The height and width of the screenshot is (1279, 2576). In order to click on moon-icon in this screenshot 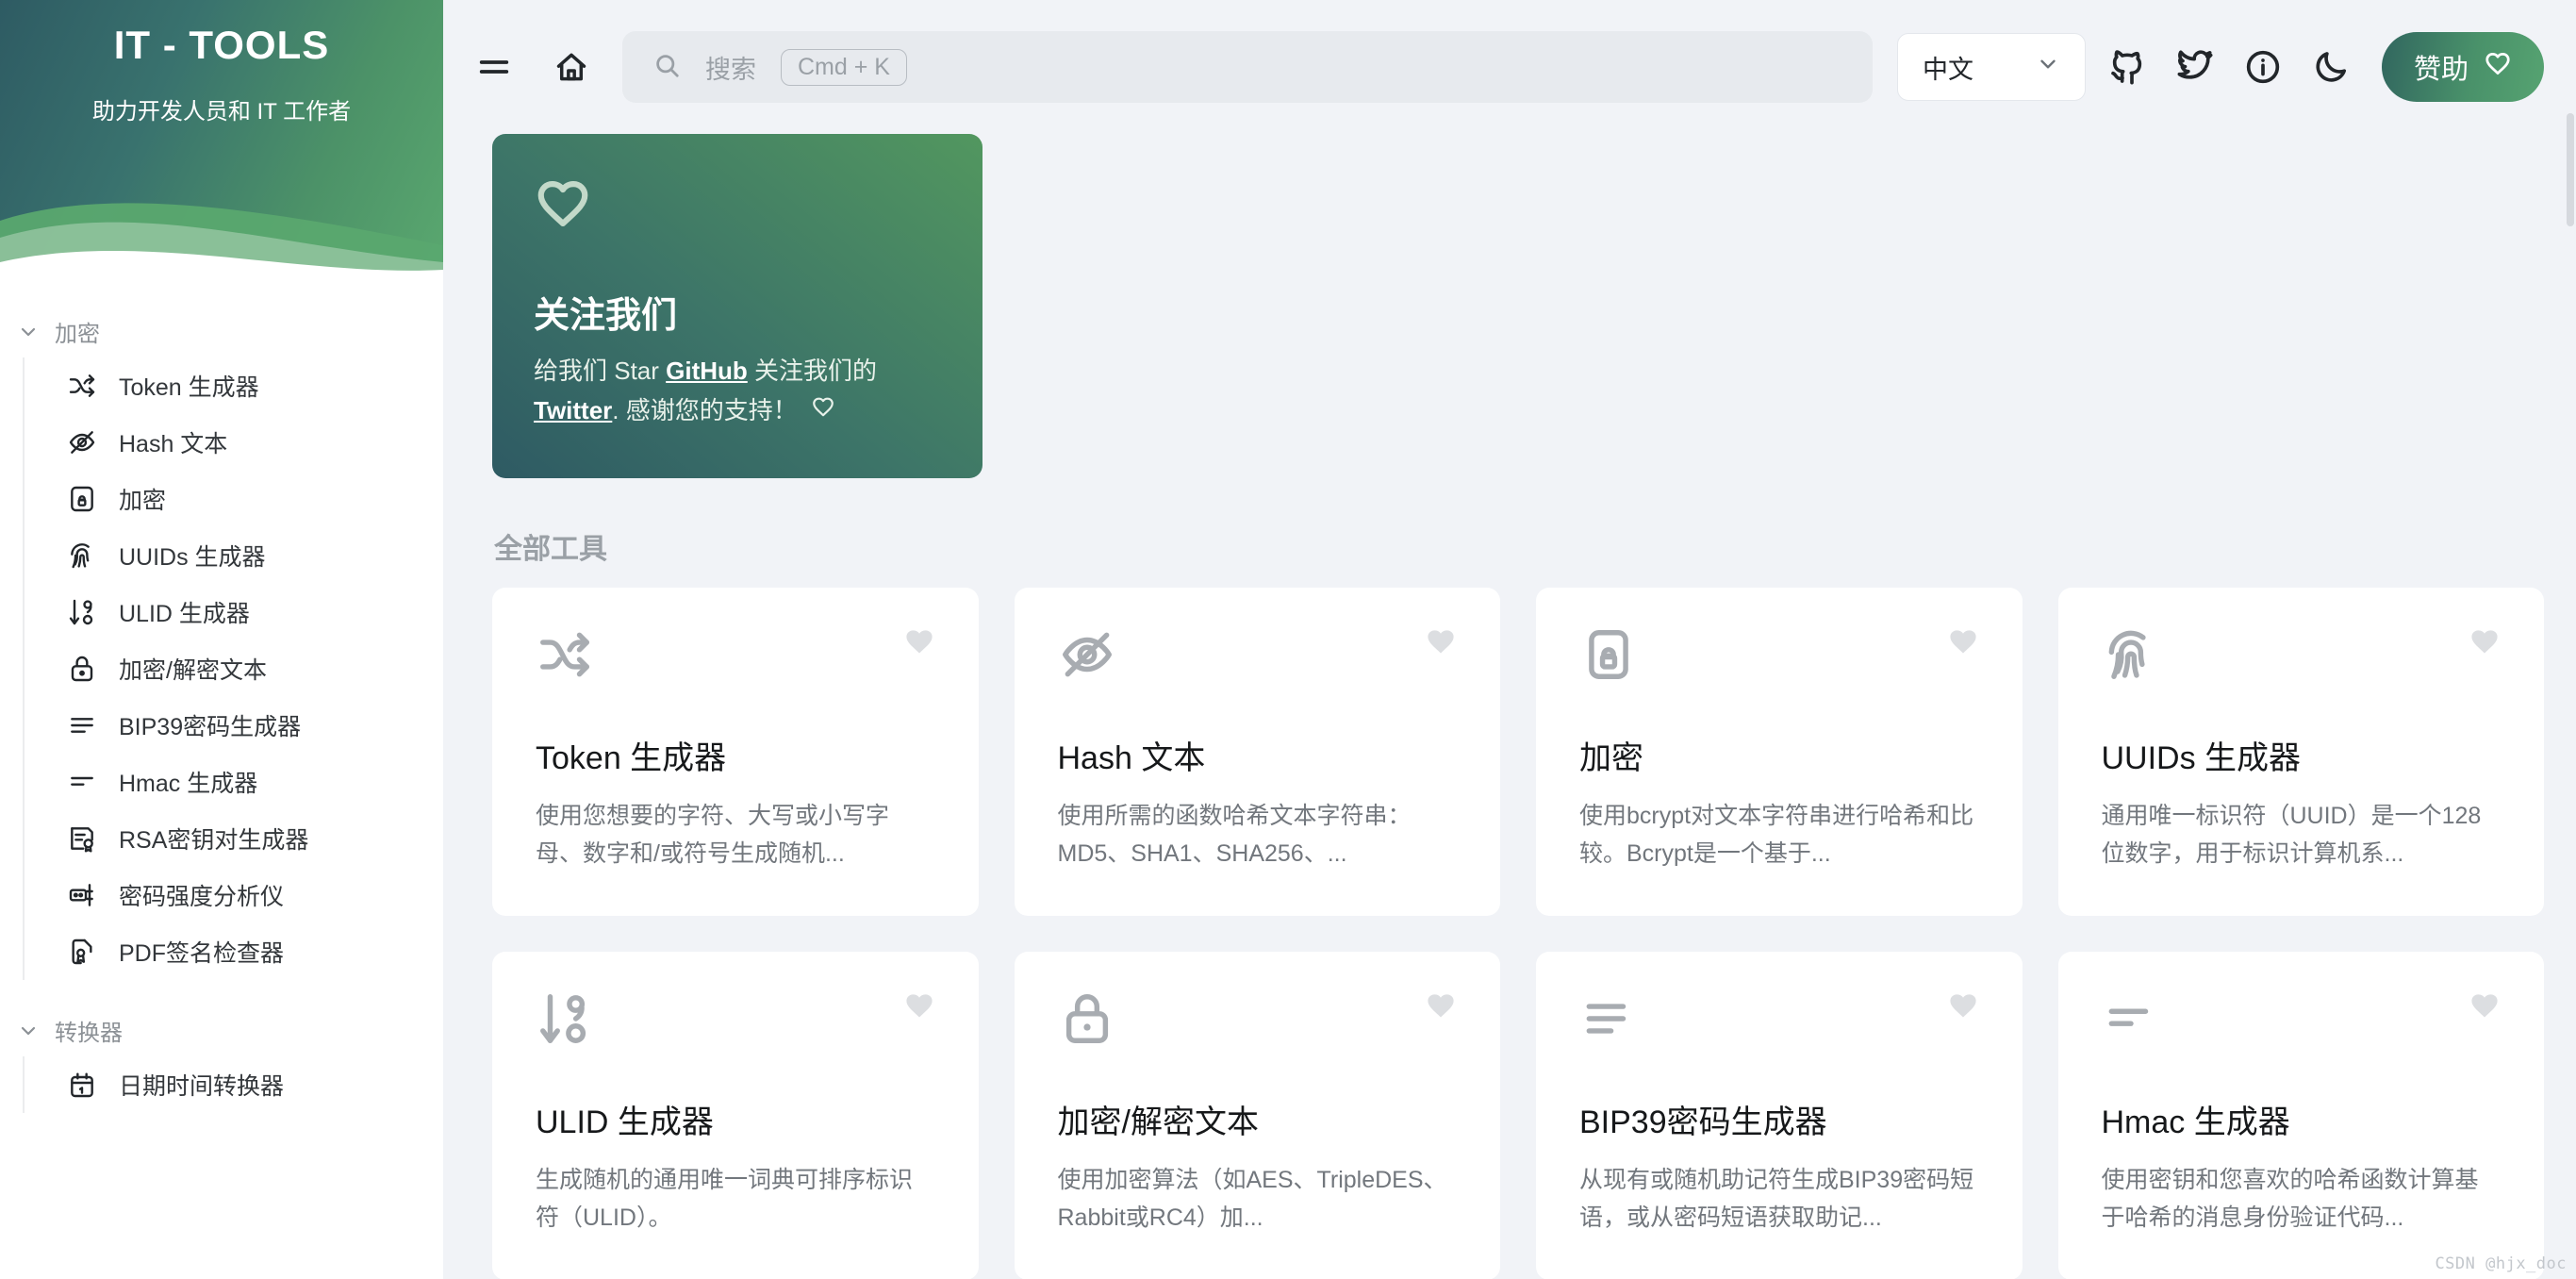, I will do `click(2330, 67)`.